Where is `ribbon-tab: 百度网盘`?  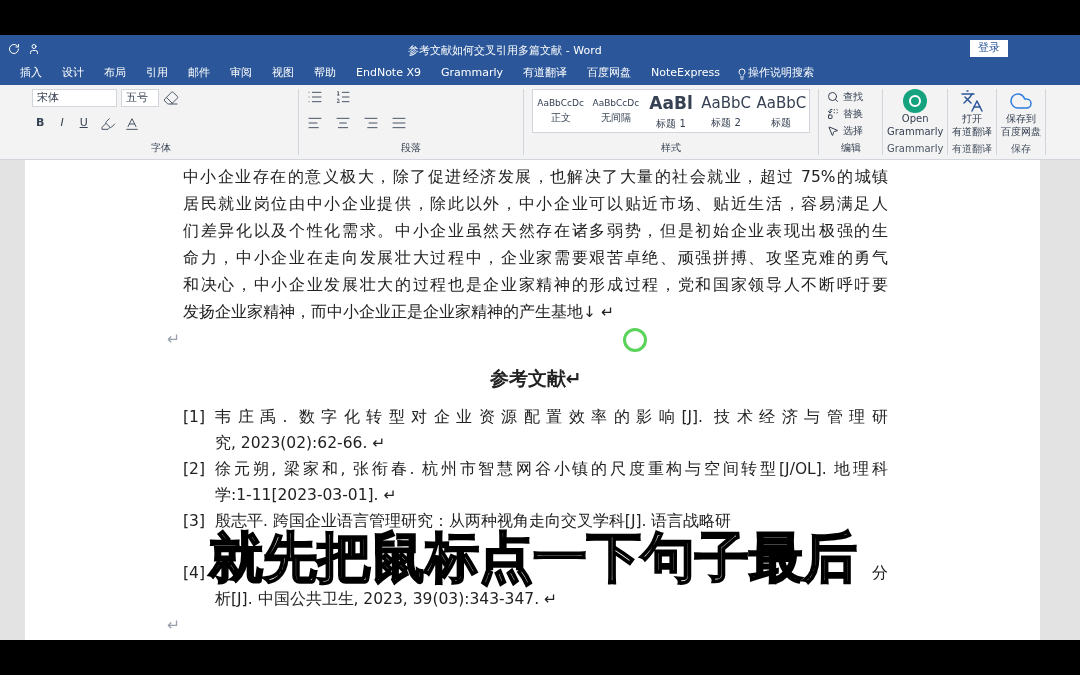
ribbon-tab: 百度网盘 is located at coordinates (609, 73).